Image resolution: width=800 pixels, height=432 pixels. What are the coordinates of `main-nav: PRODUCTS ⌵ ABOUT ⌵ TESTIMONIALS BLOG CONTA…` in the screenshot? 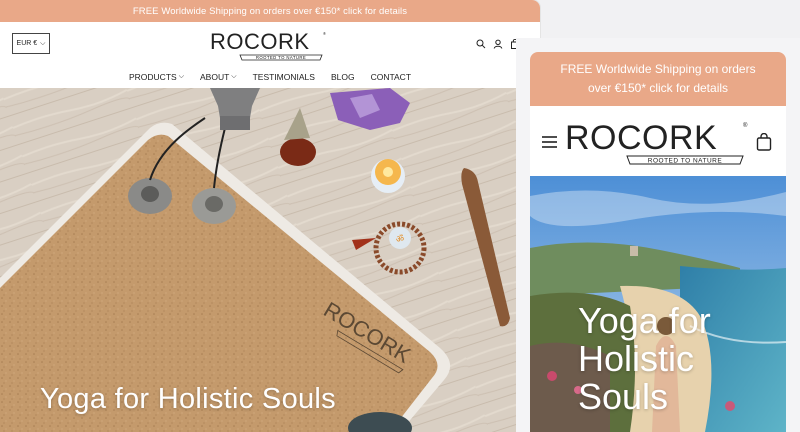 It's located at (270, 77).